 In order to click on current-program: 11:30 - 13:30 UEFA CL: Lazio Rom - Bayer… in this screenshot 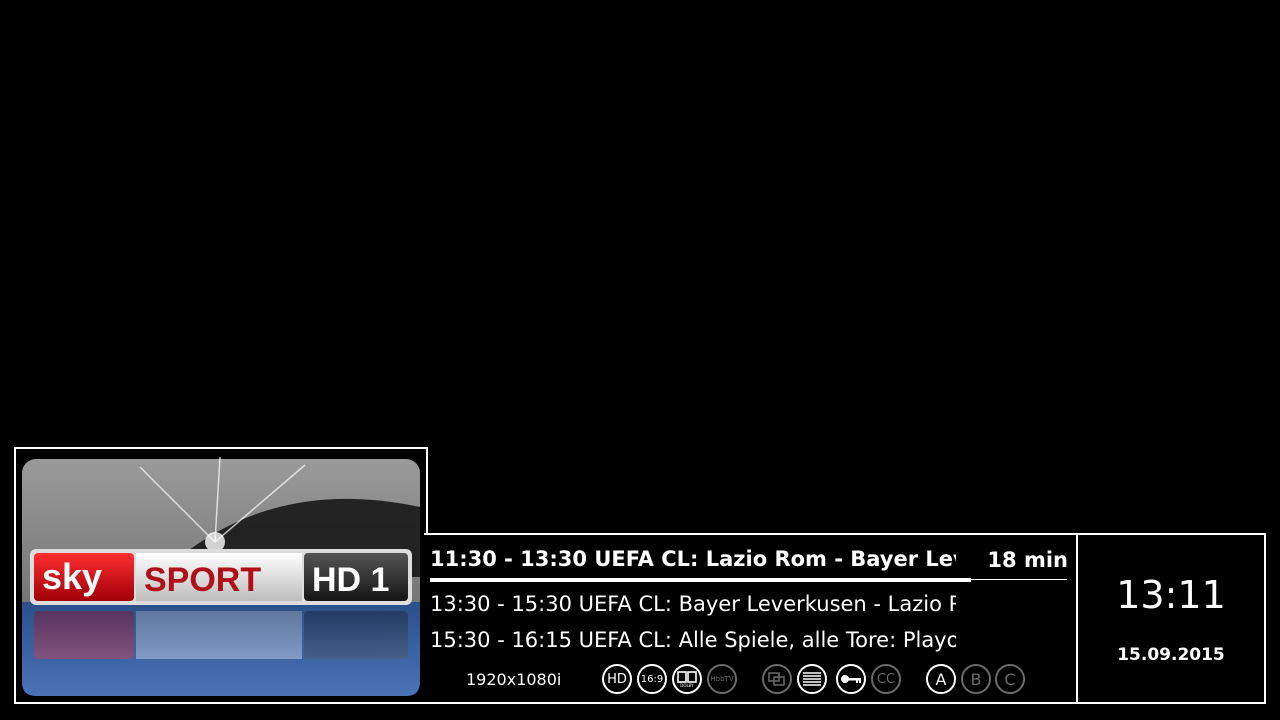, I will do `click(693, 559)`.